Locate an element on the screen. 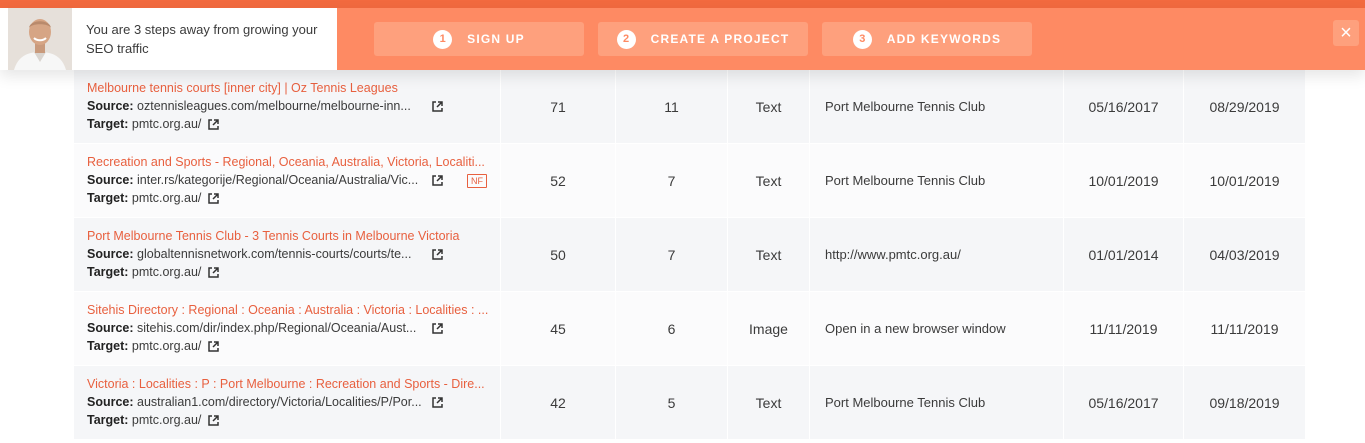 This screenshot has height=443, width=1365. close-icon: × is located at coordinates (1346, 33).